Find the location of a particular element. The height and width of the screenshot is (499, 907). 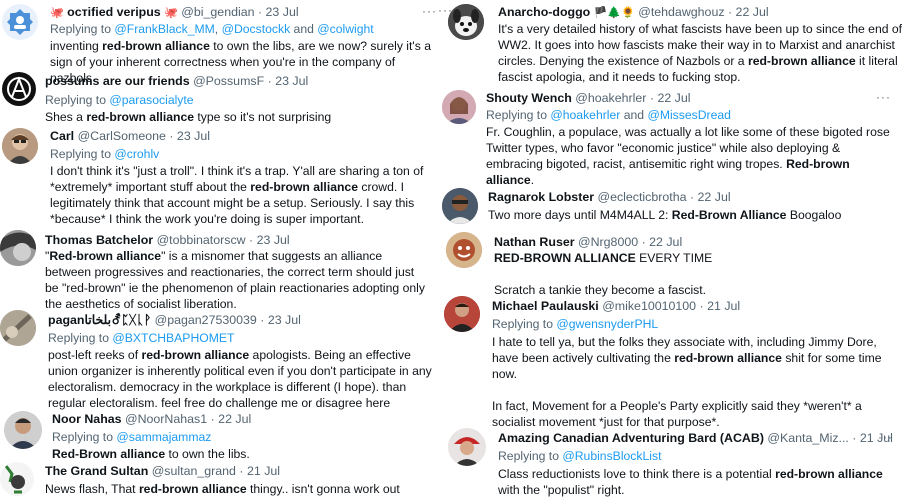

handle: @PossumsF is located at coordinates (228, 81).